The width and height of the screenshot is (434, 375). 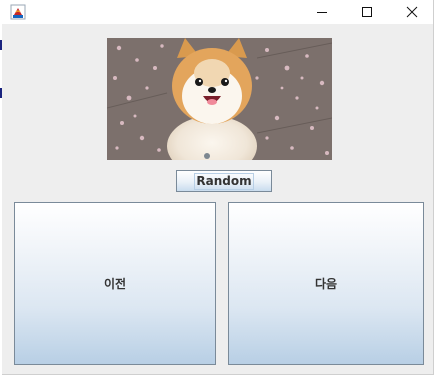 I want to click on maximize-icon, so click(x=367, y=12).